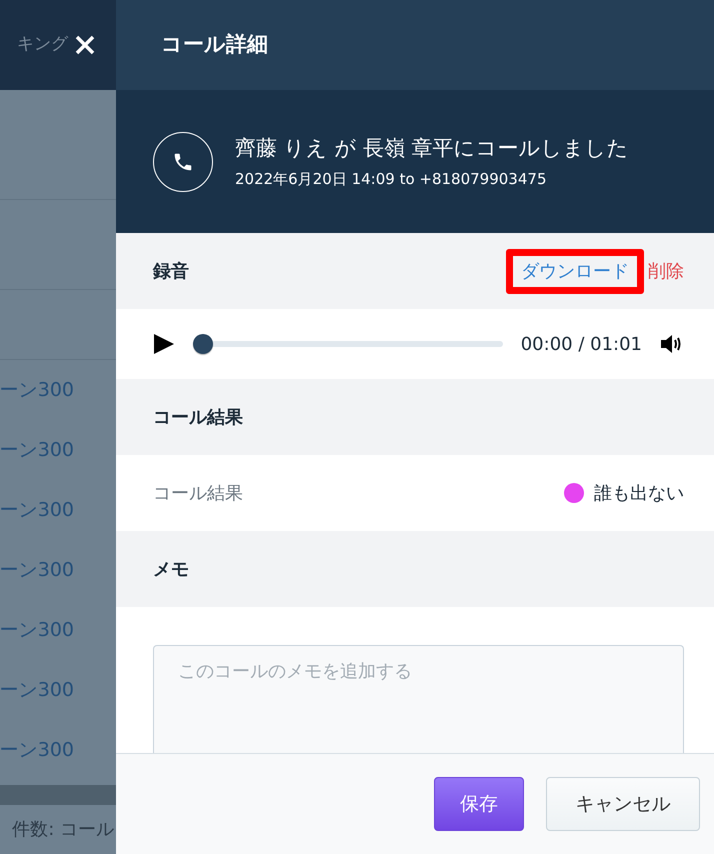  I want to click on record-count: 件数: コール, so click(63, 830).